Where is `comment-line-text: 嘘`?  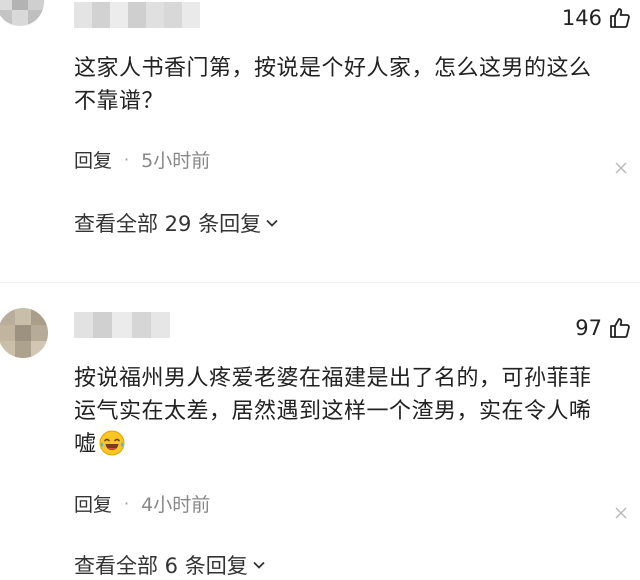 comment-line-text: 嘘 is located at coordinates (85, 444).